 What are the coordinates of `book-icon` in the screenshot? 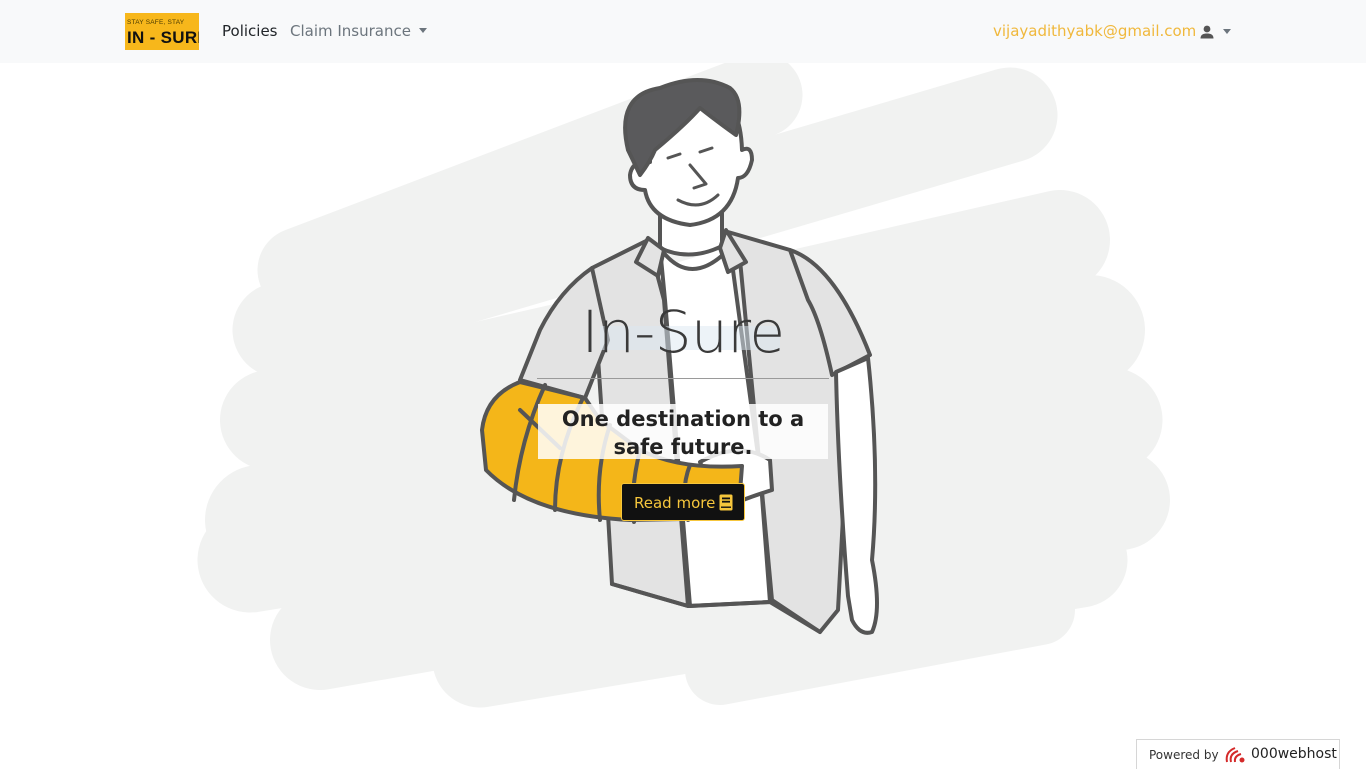 It's located at (726, 502).